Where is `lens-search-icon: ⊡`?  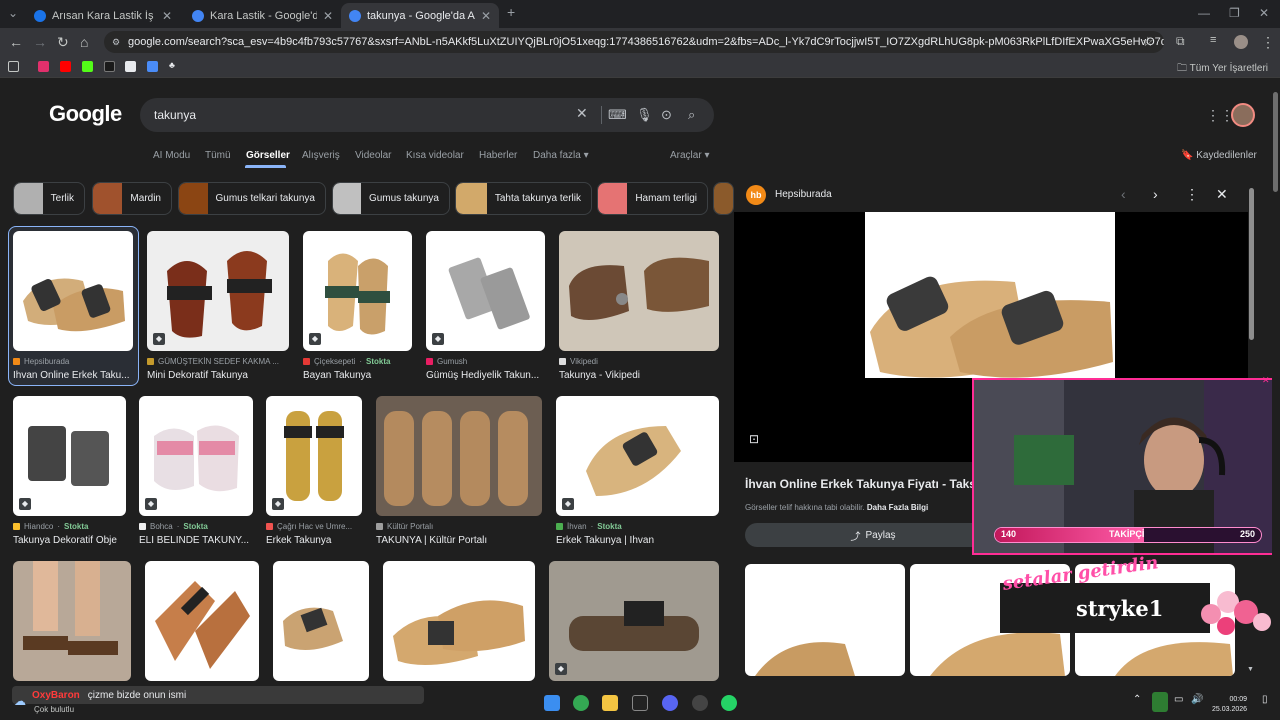 lens-search-icon: ⊡ is located at coordinates (754, 439).